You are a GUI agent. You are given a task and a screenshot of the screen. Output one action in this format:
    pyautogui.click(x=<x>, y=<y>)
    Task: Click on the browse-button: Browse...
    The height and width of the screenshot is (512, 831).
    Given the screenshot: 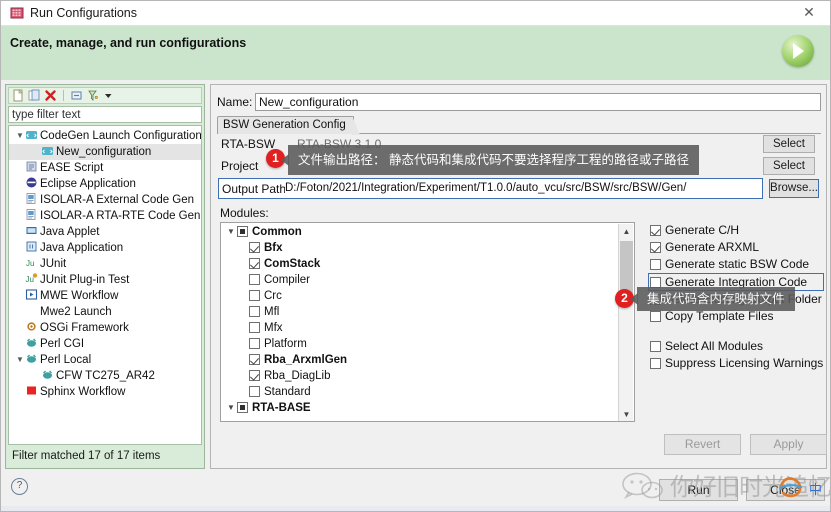 What is the action you would take?
    pyautogui.click(x=794, y=188)
    